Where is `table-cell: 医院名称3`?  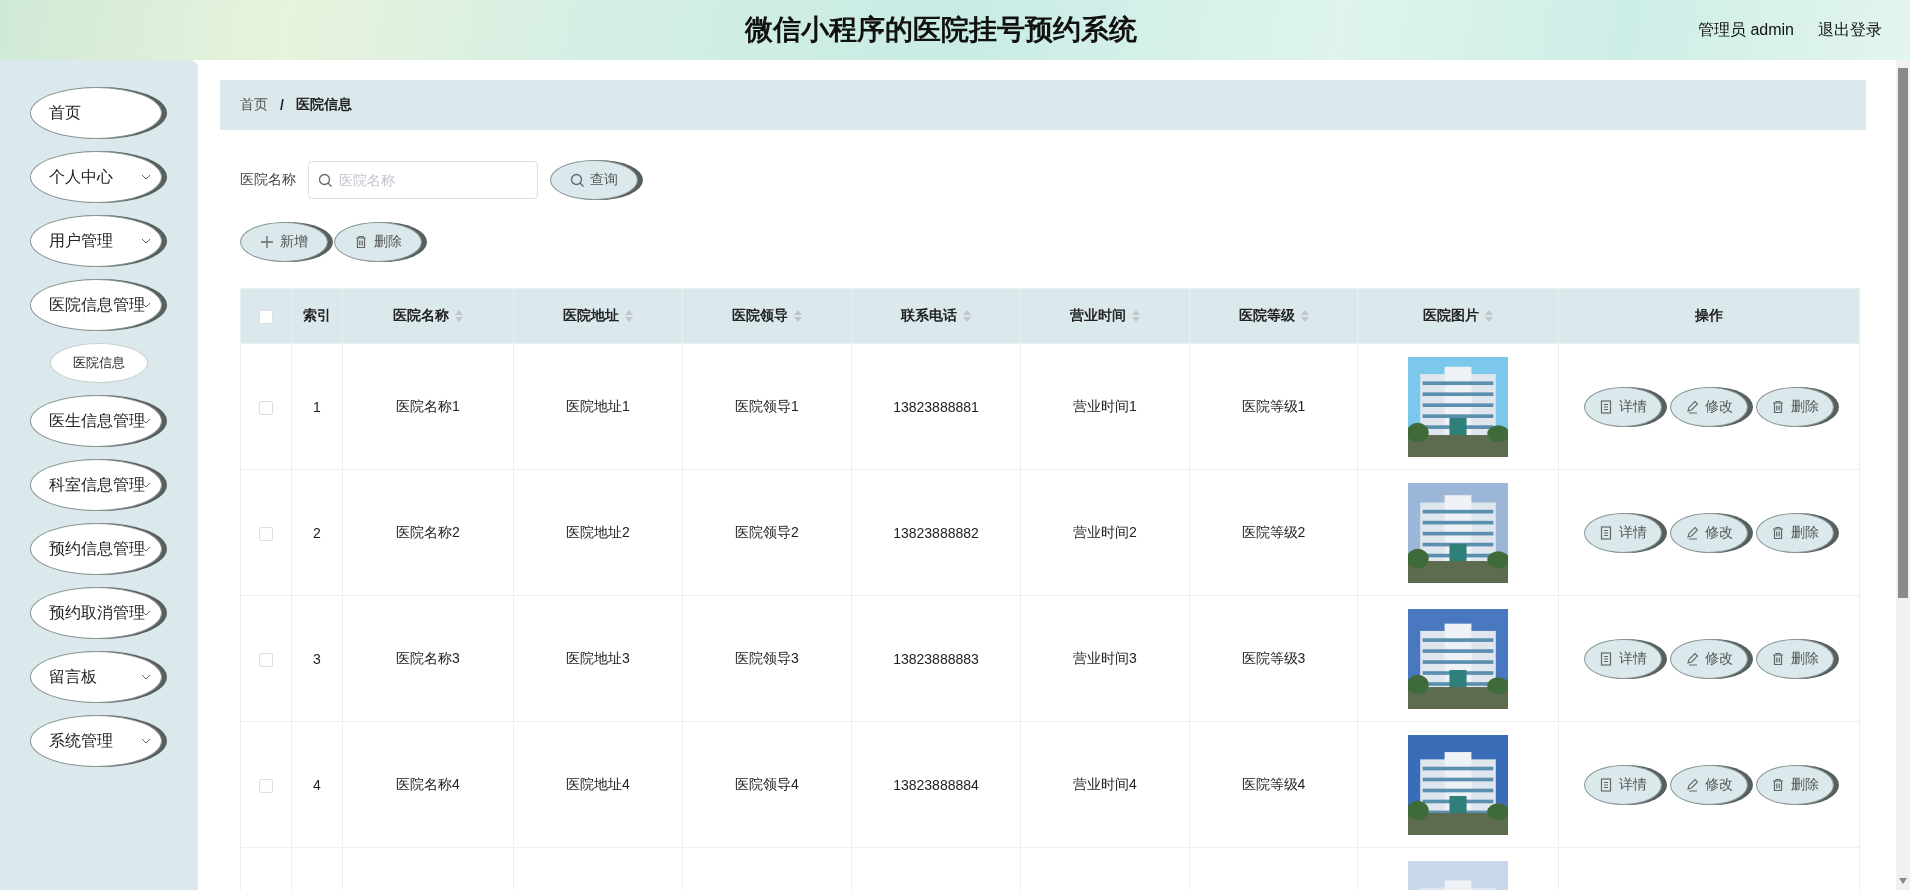 table-cell: 医院名称3 is located at coordinates (428, 657).